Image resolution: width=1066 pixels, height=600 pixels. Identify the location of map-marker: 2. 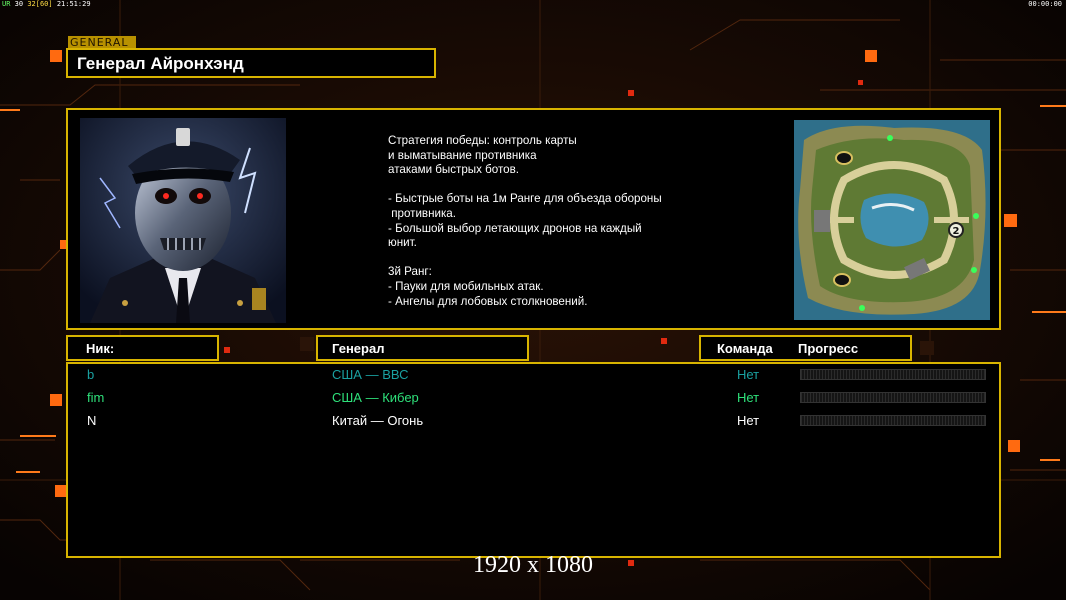
(956, 231).